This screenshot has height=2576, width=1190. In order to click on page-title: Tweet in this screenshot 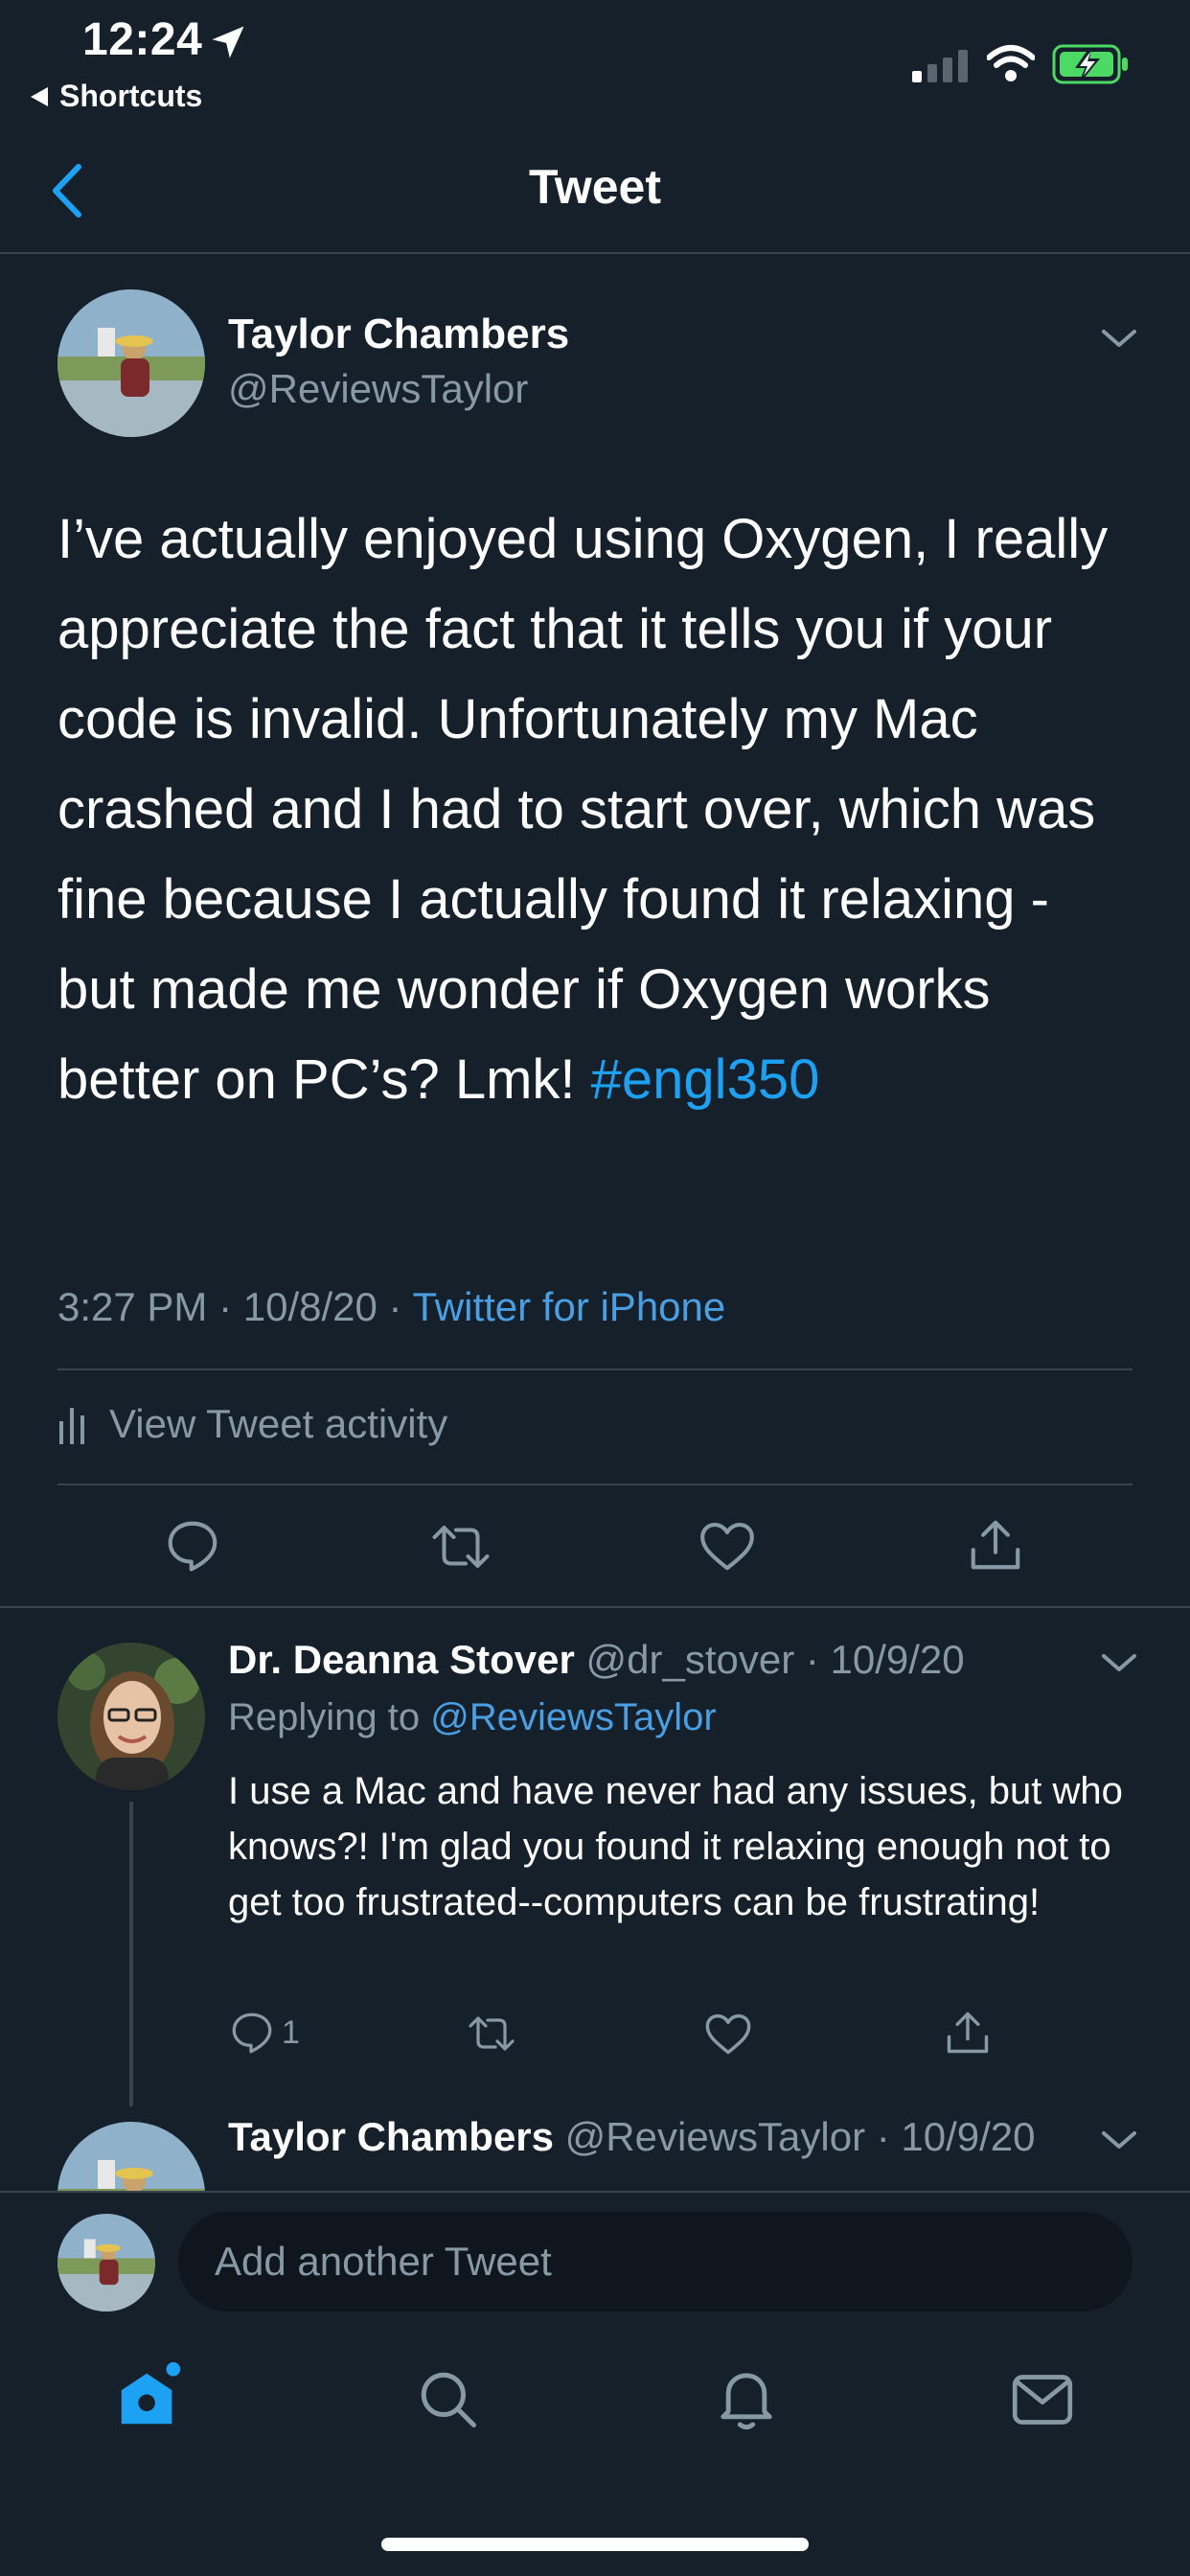, I will do `click(595, 187)`.